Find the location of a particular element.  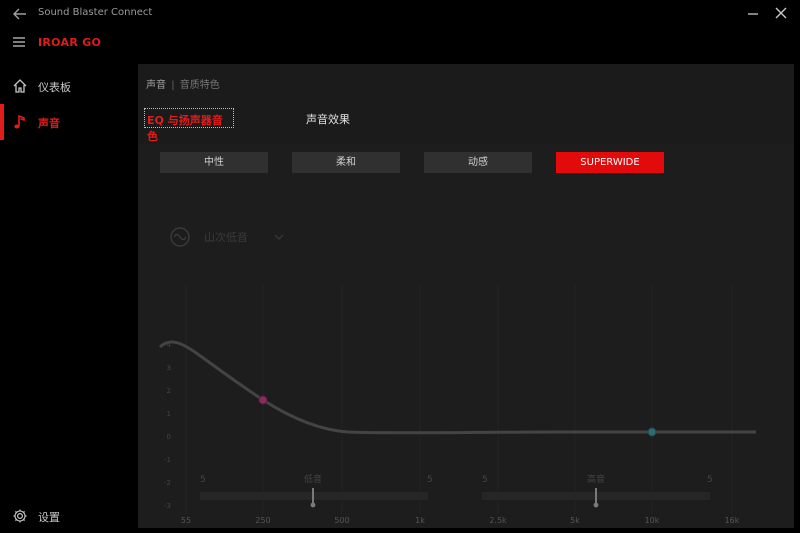

bass-slider-thumb is located at coordinates (313, 496).